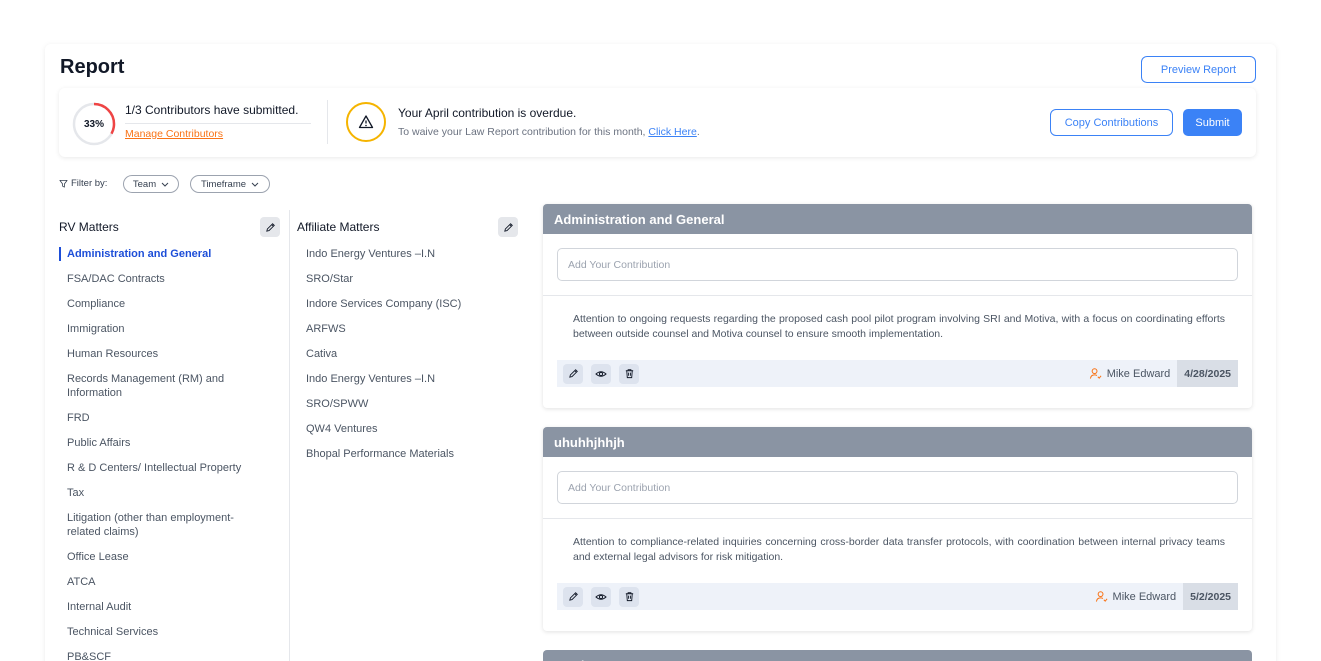 The width and height of the screenshot is (1321, 661). I want to click on rv-matter-item: Human Resources, so click(161, 354).